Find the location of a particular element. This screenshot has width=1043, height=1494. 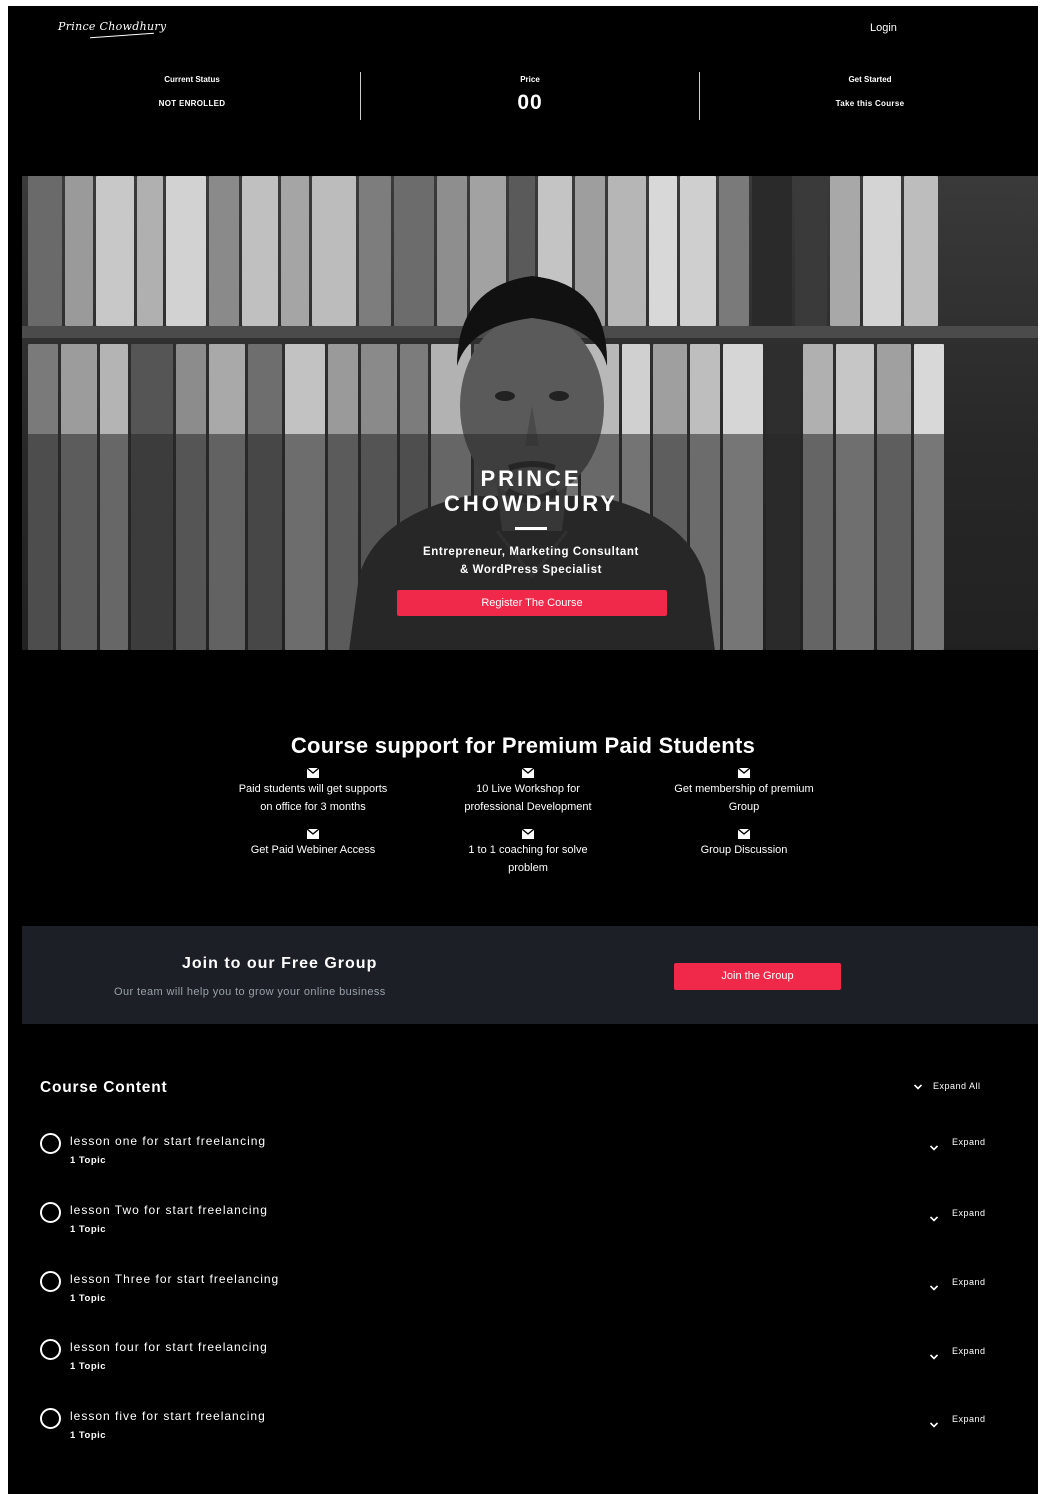

lesson-title: lesson Two for start freelancing is located at coordinates (169, 1210).